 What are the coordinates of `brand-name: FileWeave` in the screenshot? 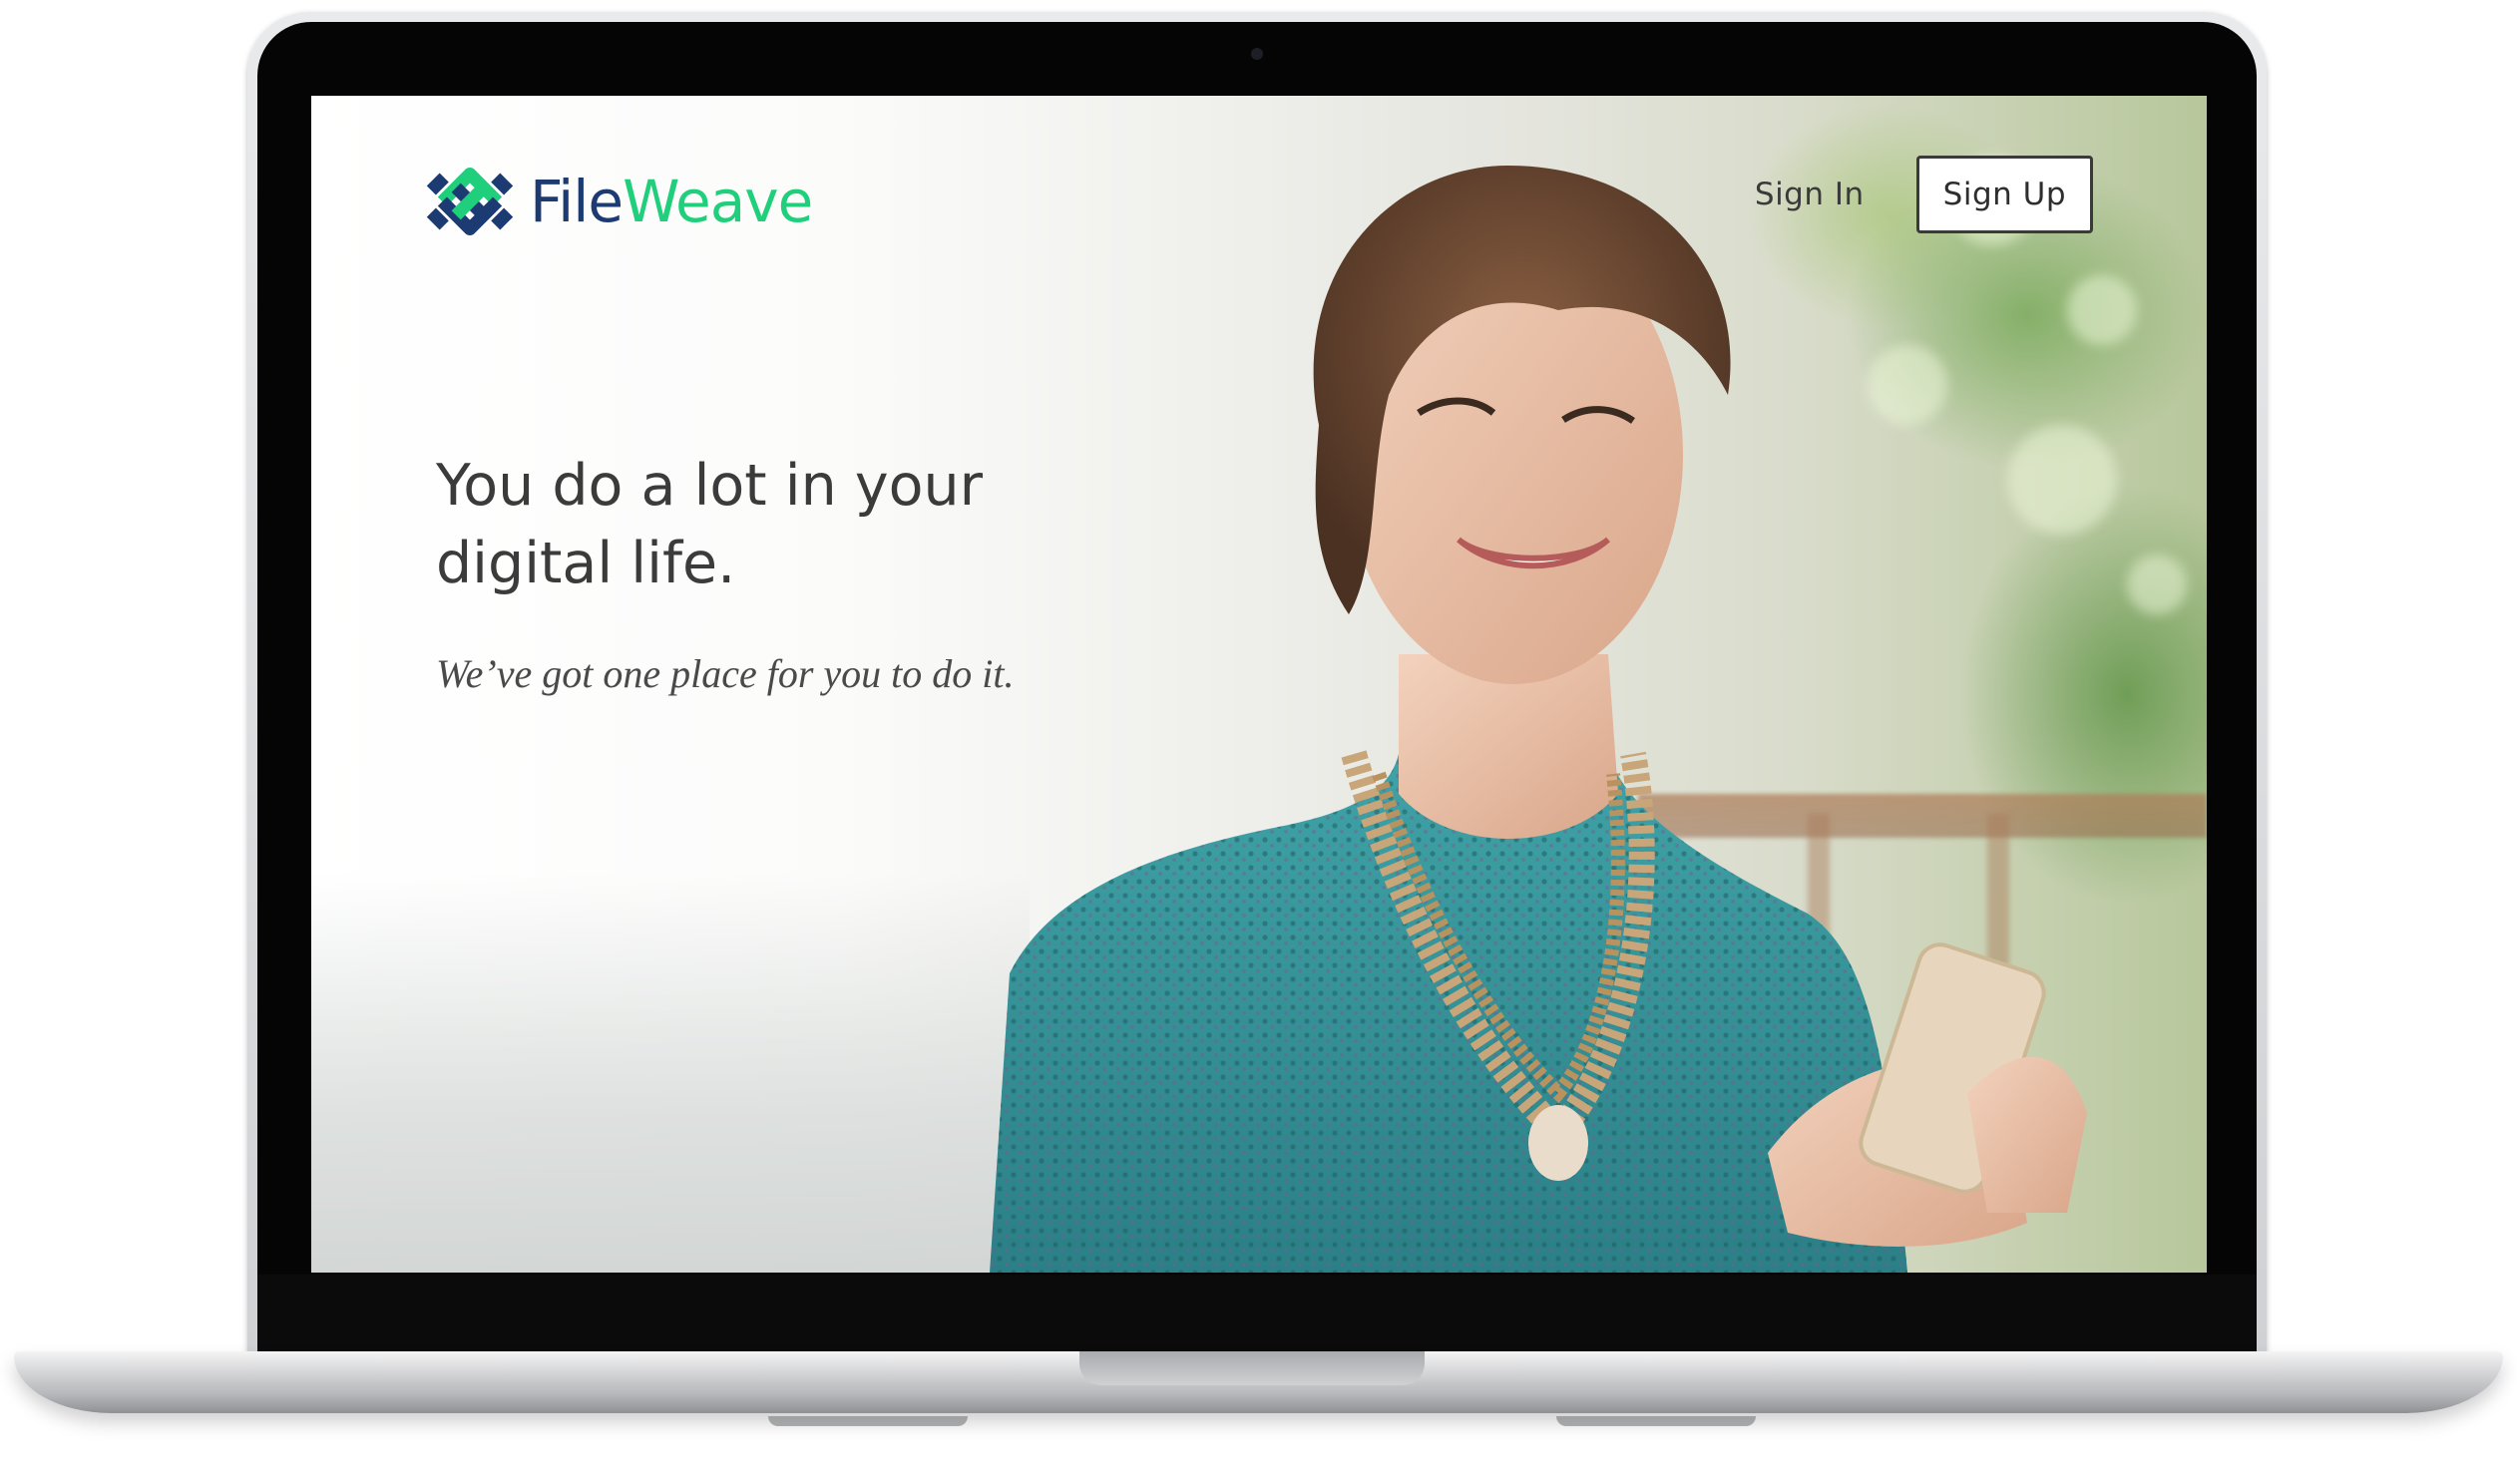 It's located at (671, 201).